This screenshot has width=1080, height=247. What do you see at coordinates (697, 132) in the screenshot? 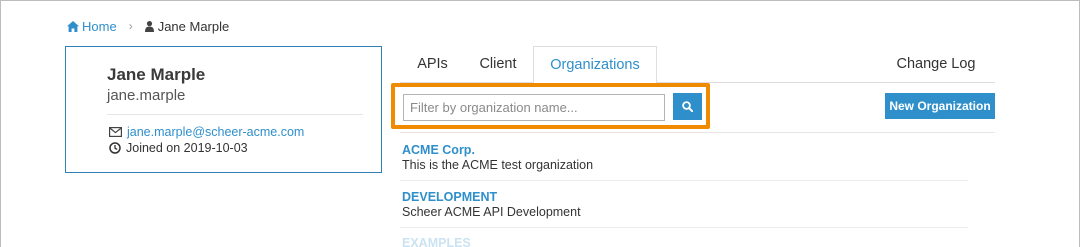
I see `list-top-divider` at bounding box center [697, 132].